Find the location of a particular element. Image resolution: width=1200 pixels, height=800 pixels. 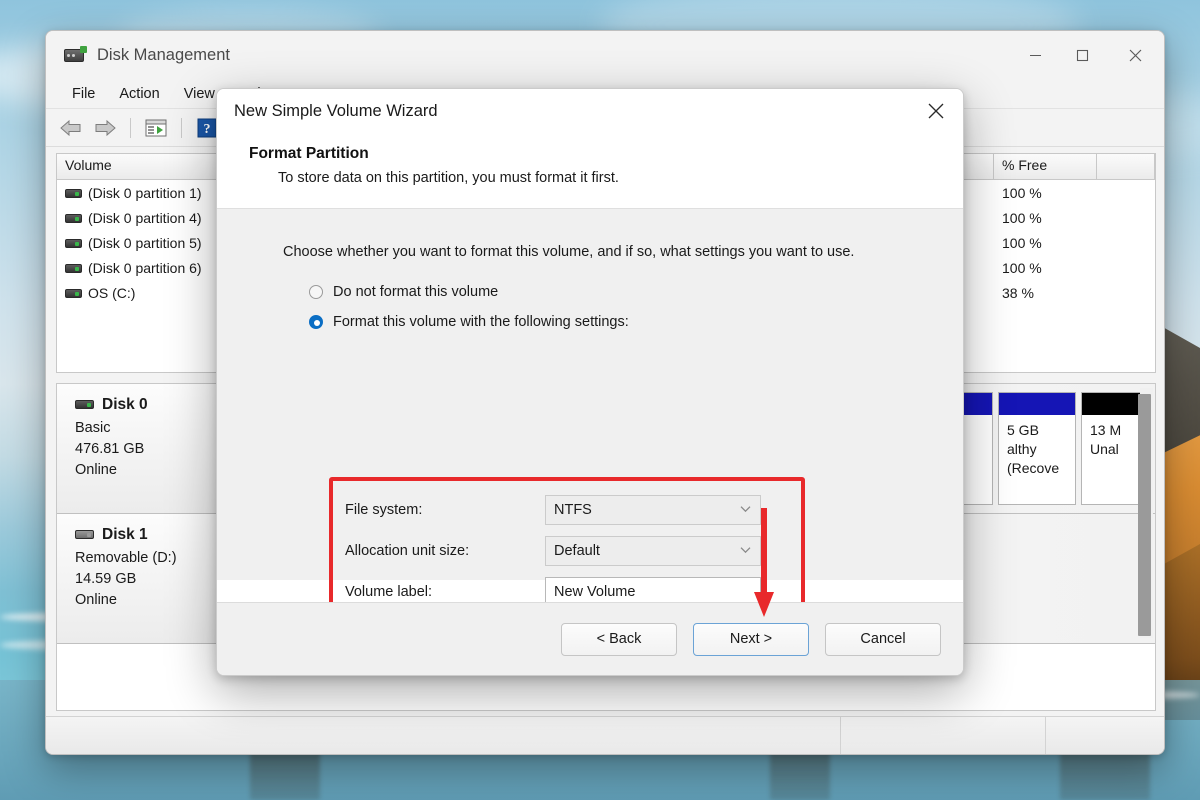

minimize-button is located at coordinates (1035, 55).